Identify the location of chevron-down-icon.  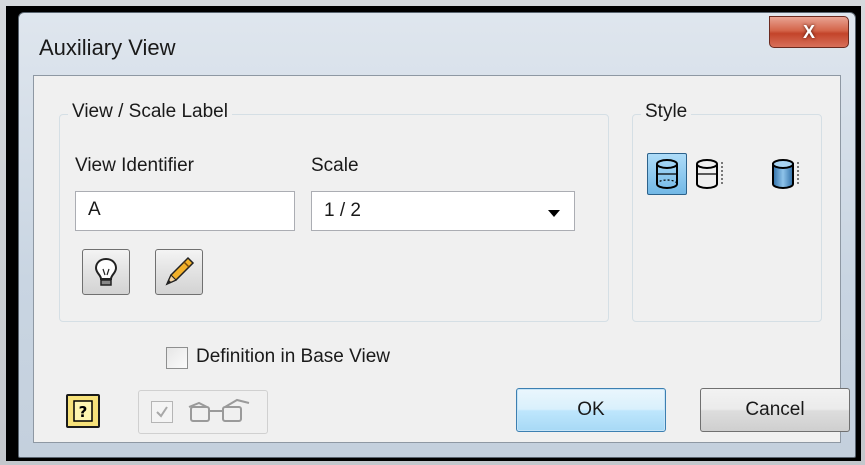
(554, 213).